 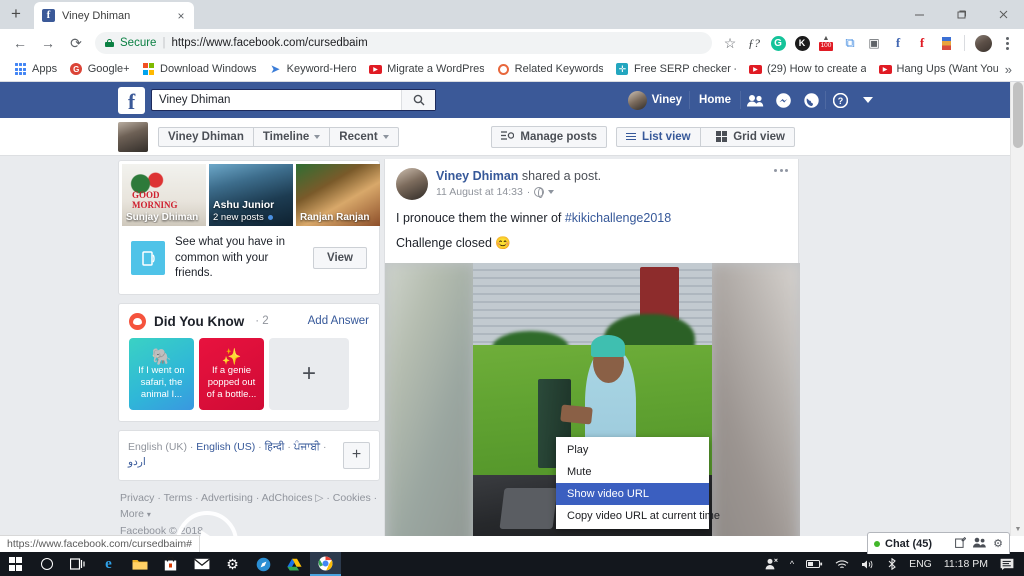 What do you see at coordinates (750, 137) in the screenshot?
I see `grid-view-button: Grid view` at bounding box center [750, 137].